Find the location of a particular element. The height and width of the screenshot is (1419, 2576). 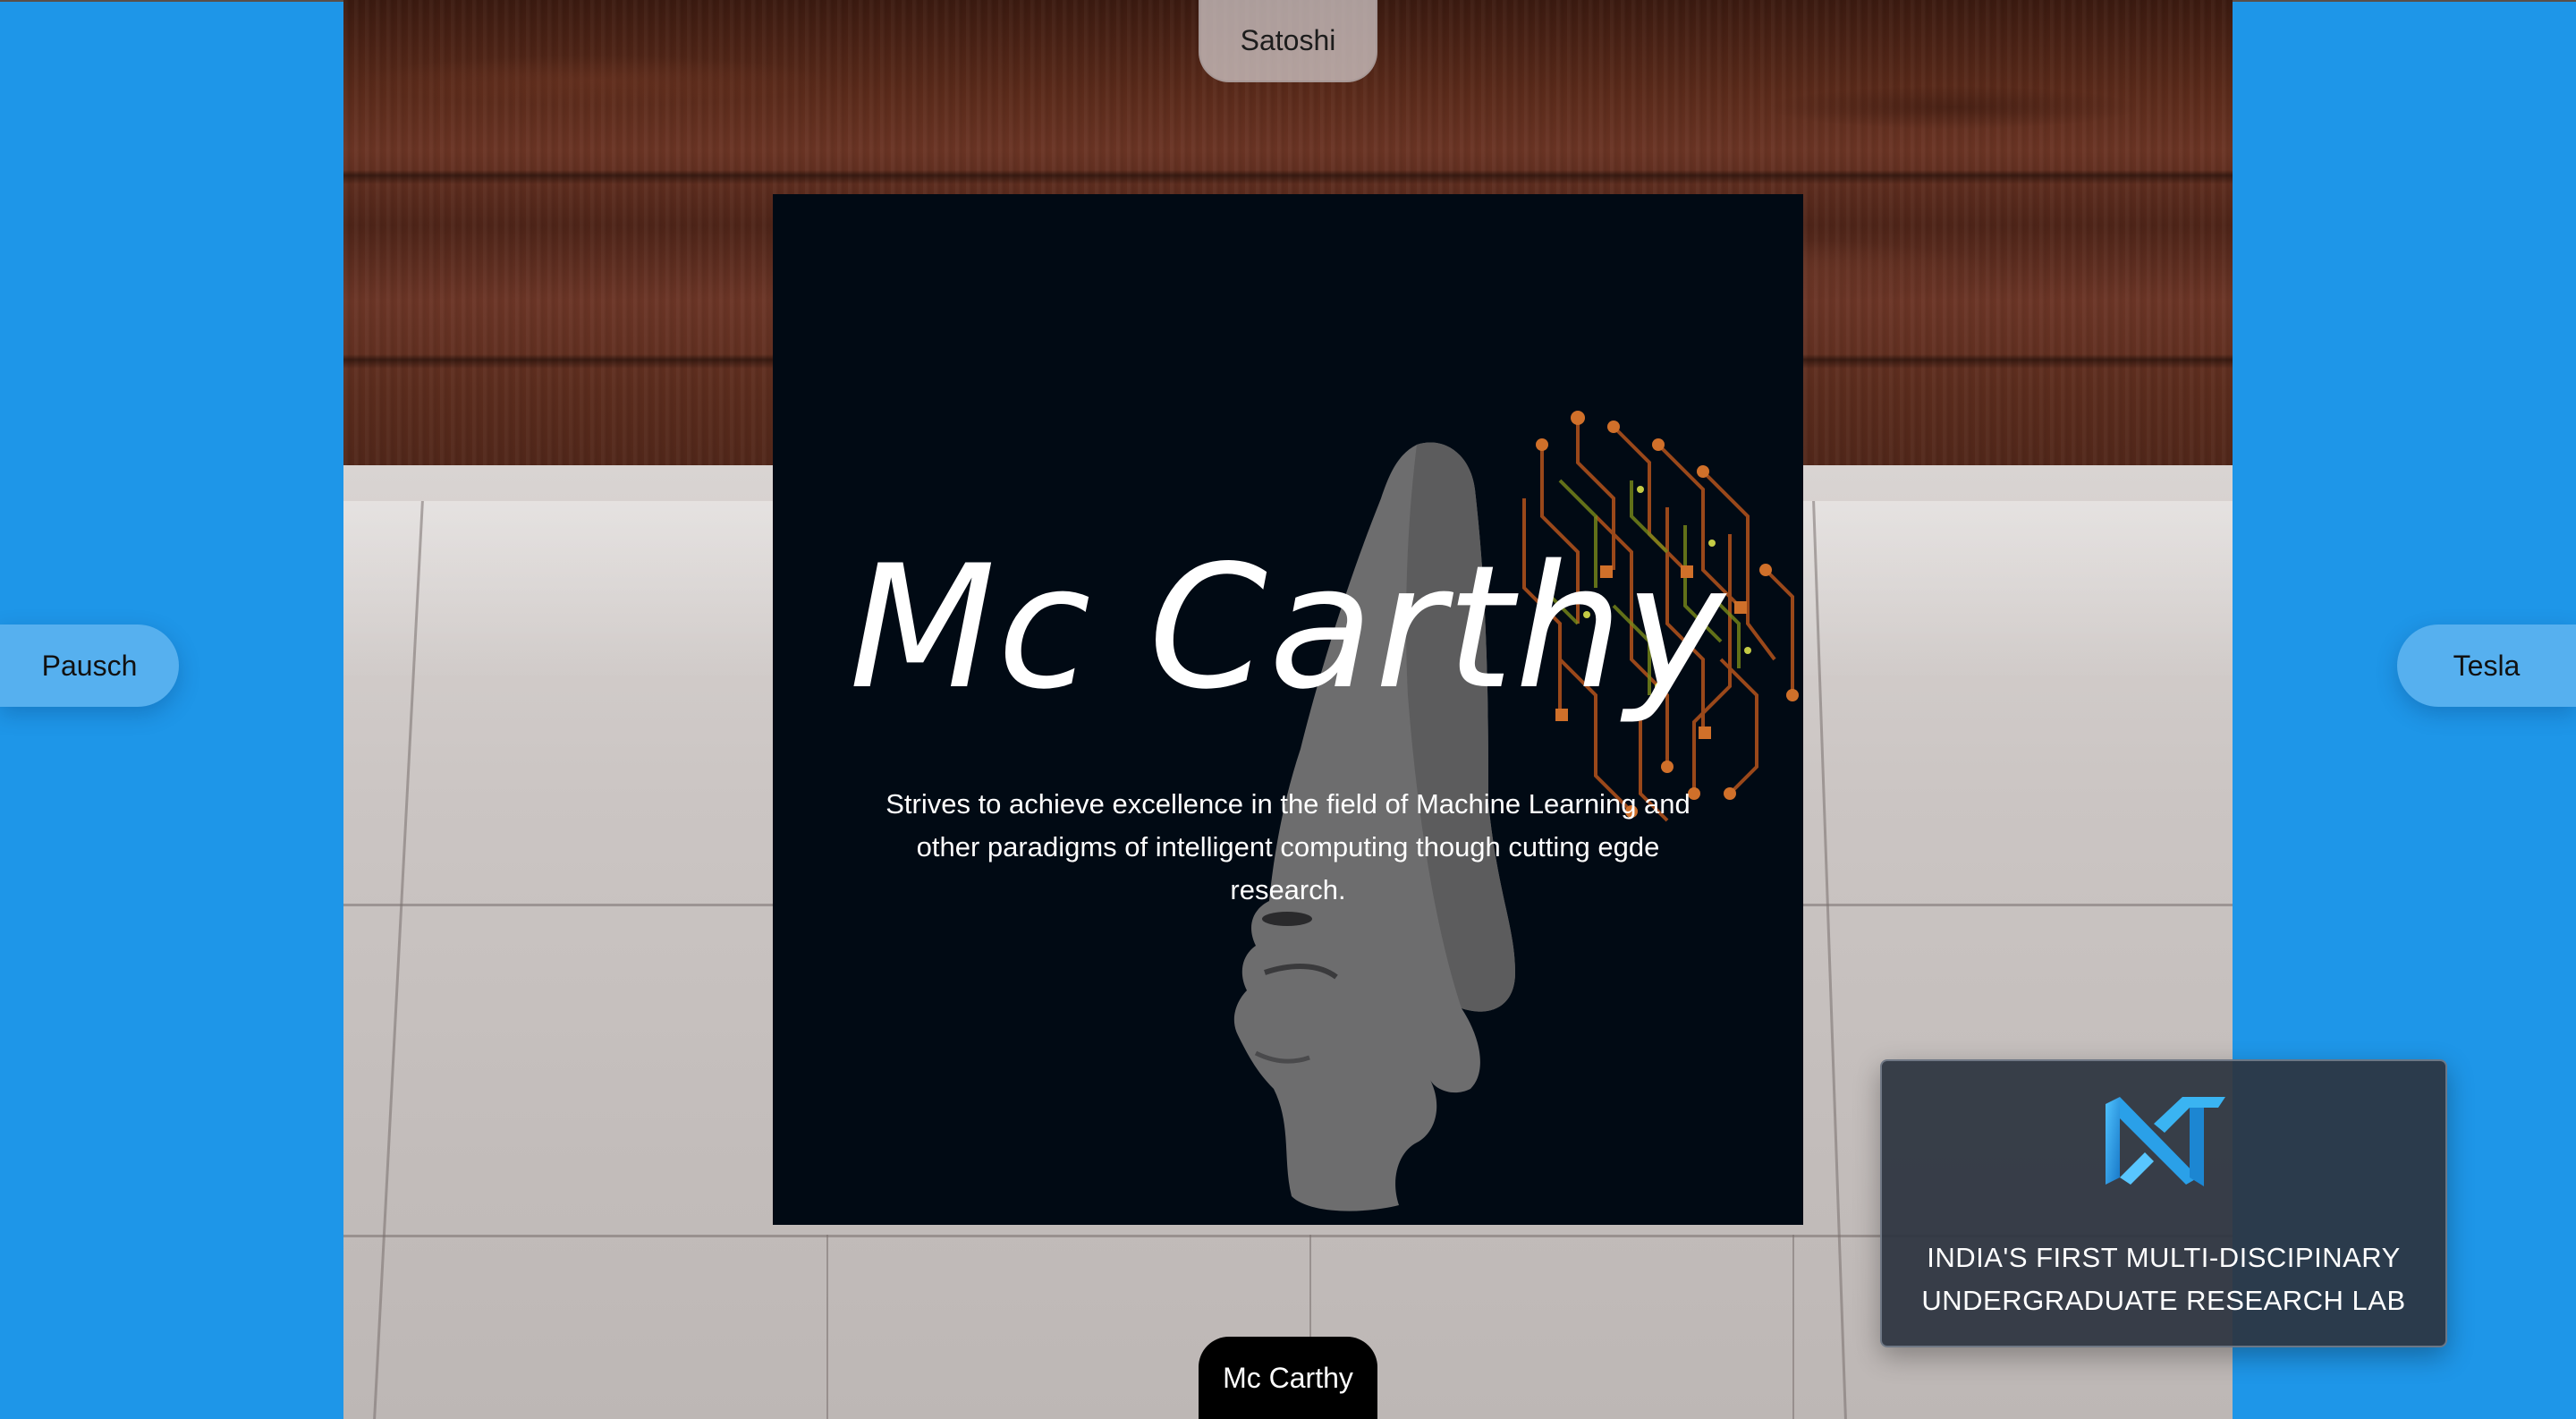

nav-satoshi-button: Satoshi is located at coordinates (1288, 41).